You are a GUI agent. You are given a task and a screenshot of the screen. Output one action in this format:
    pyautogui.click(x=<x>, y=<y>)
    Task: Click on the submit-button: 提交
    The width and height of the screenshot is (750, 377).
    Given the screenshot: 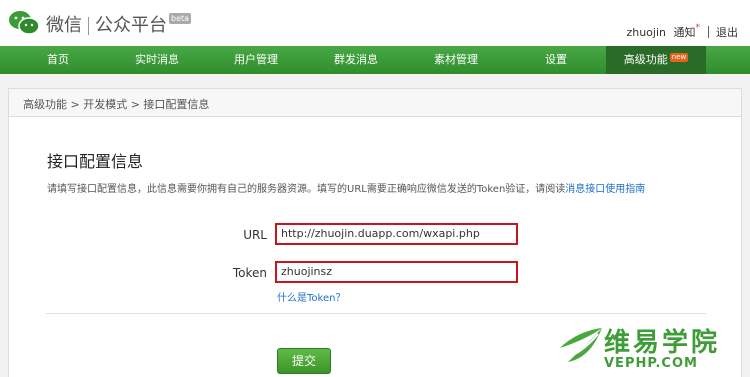 What is the action you would take?
    pyautogui.click(x=304, y=361)
    